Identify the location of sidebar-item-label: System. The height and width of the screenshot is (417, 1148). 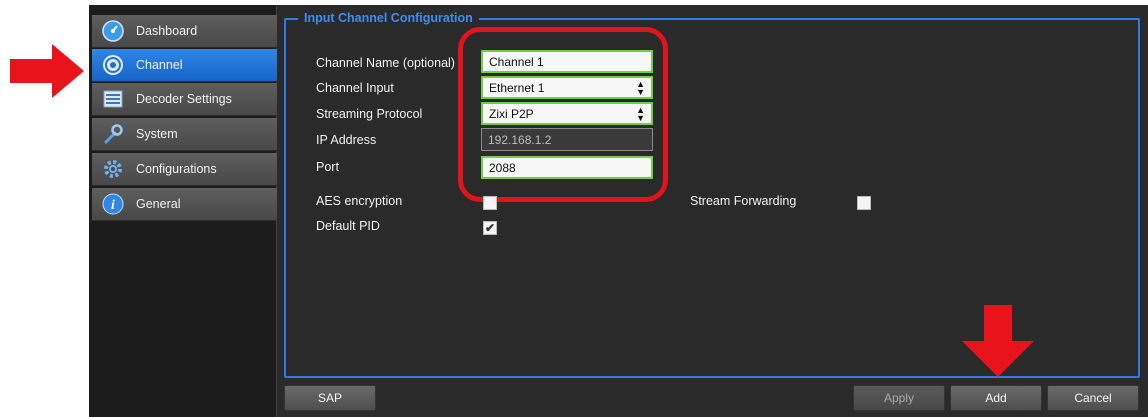
(157, 134).